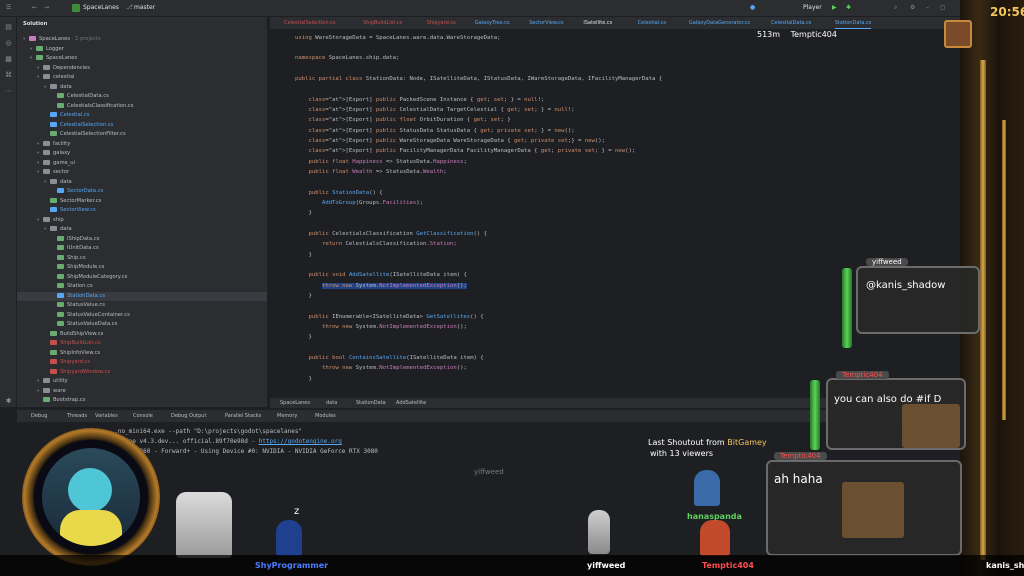 This screenshot has width=1024, height=576. I want to click on tree-item: Station.cs, so click(142, 287).